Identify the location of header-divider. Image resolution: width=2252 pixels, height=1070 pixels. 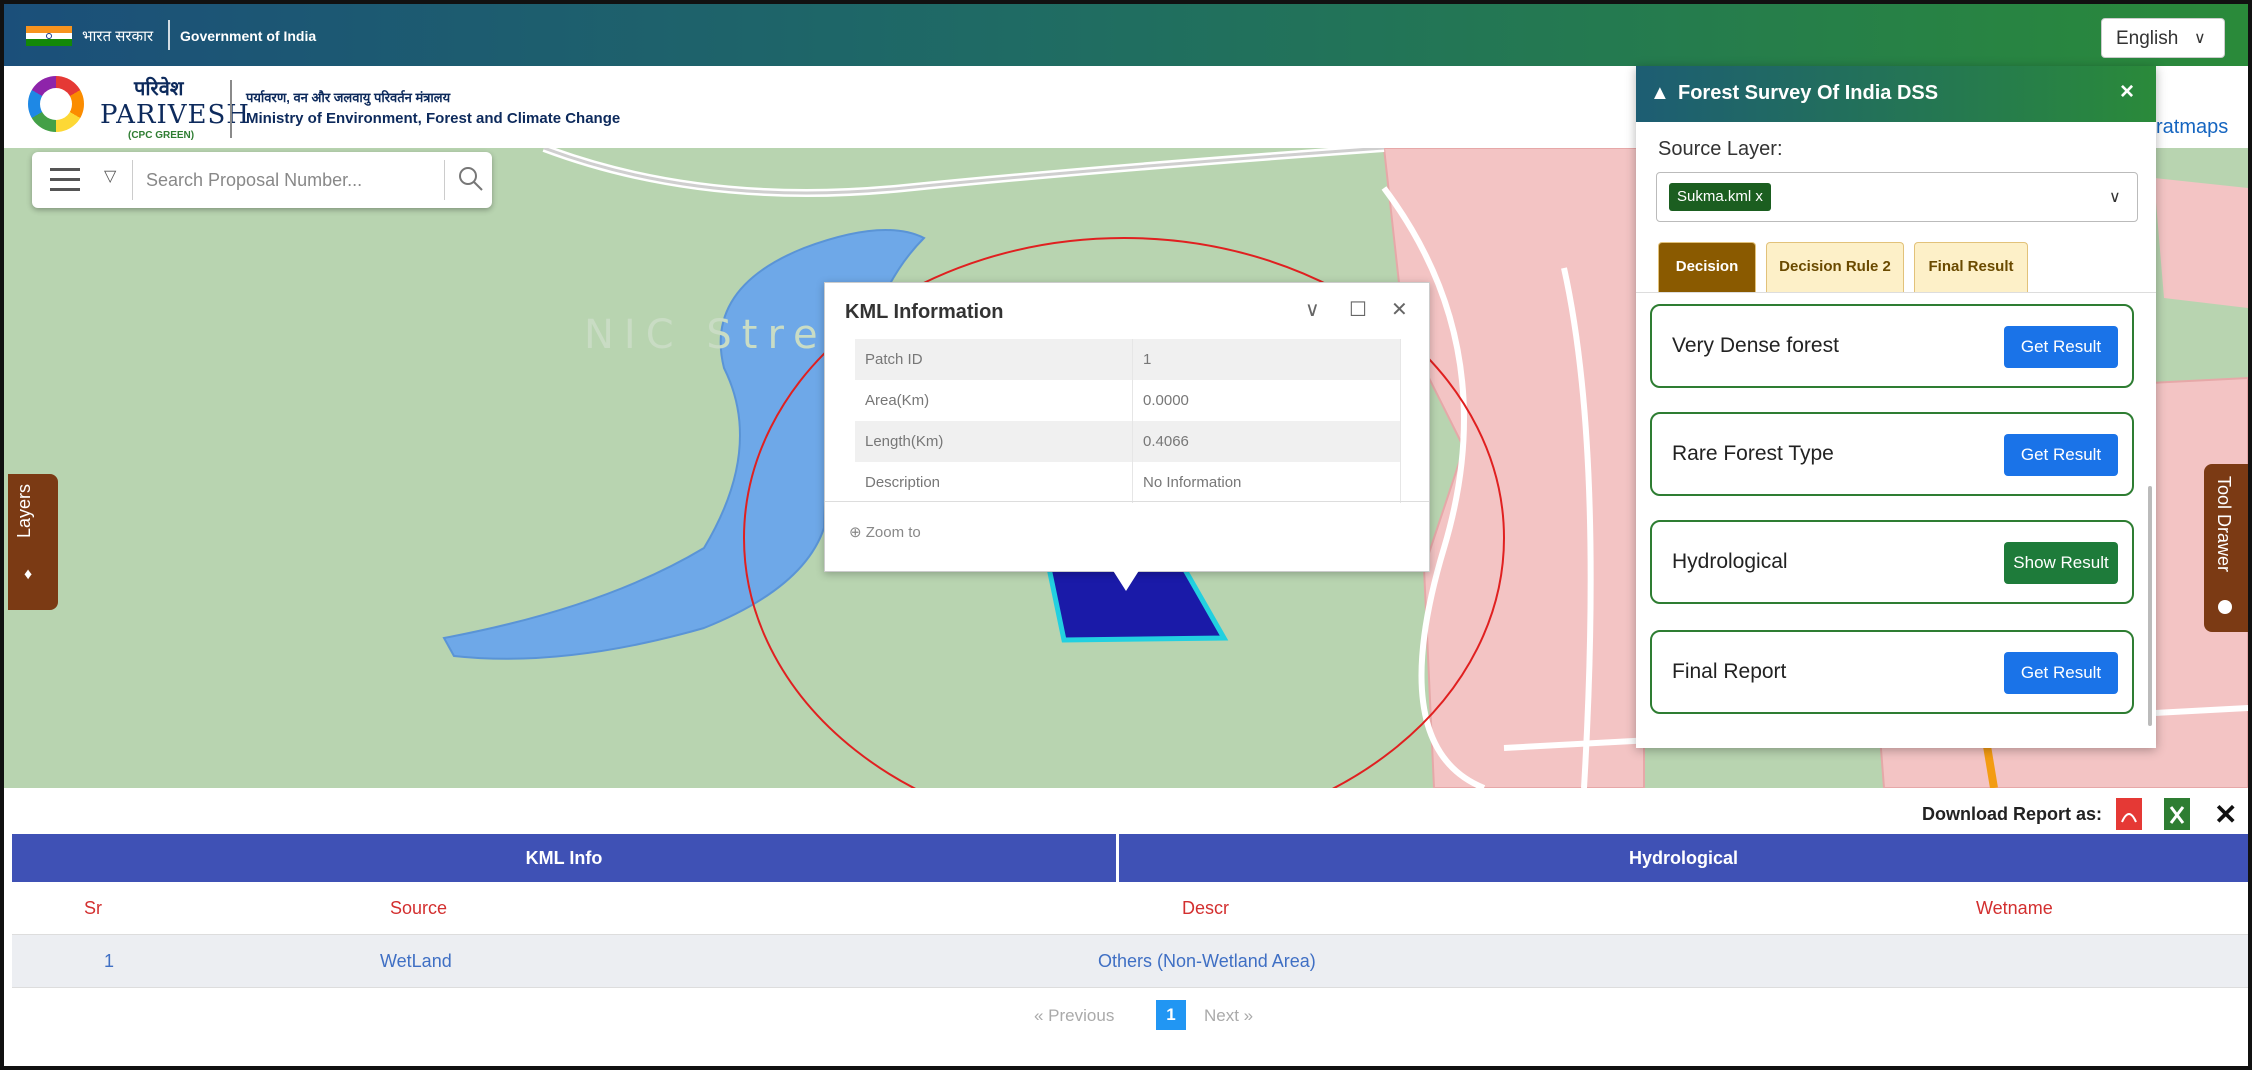
(231, 109).